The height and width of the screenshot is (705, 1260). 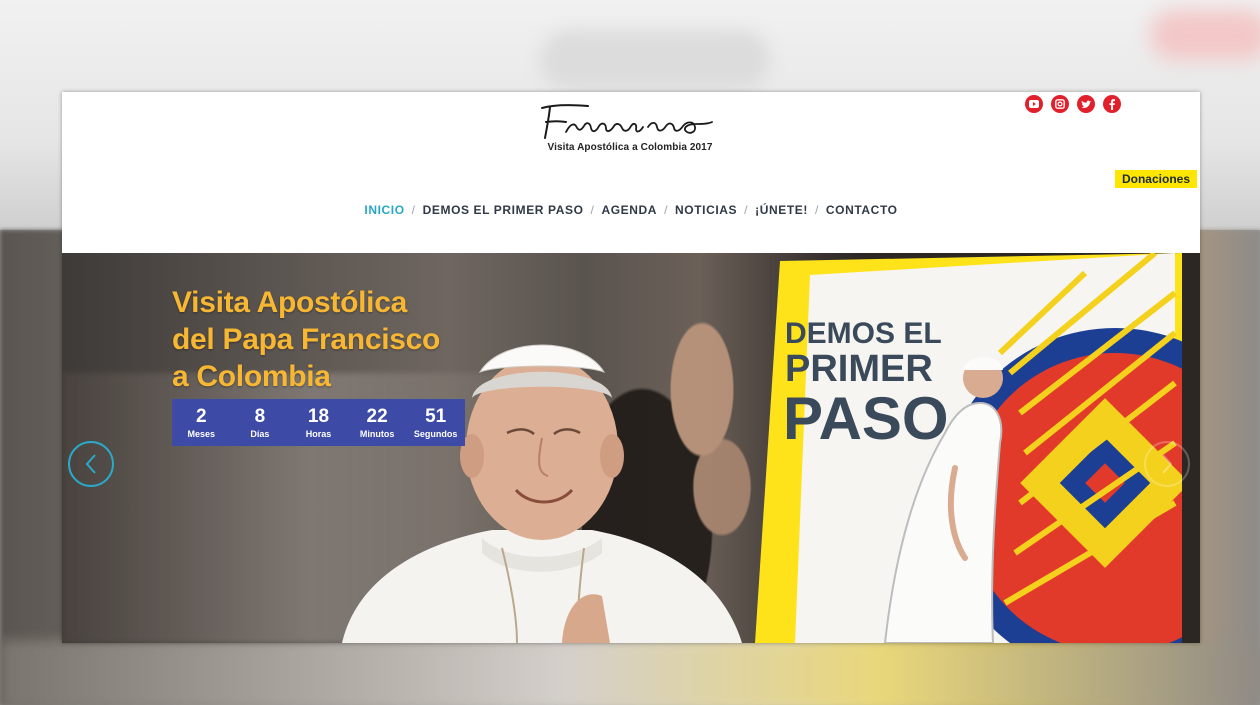 I want to click on instagram-icon, so click(x=1060, y=104).